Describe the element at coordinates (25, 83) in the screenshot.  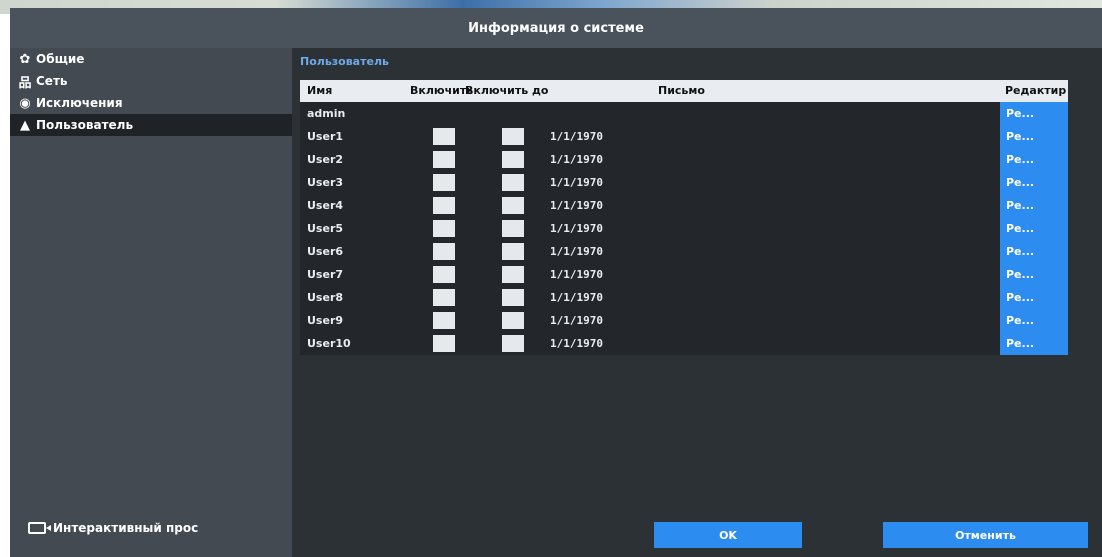
I see `network-icon: 品` at that location.